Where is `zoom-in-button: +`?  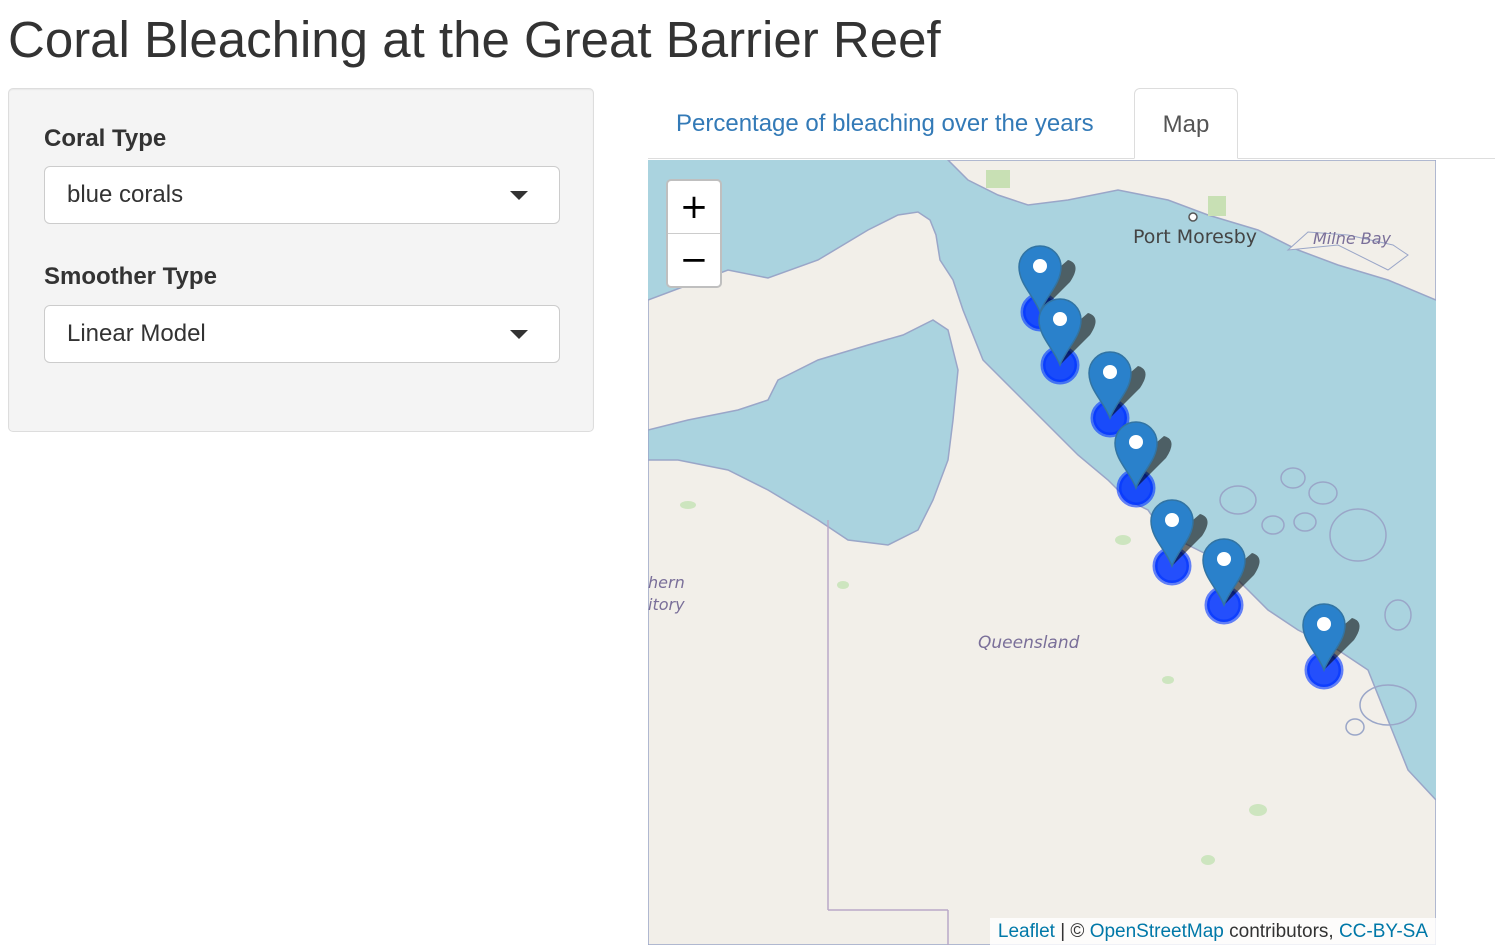 zoom-in-button: + is located at coordinates (694, 207).